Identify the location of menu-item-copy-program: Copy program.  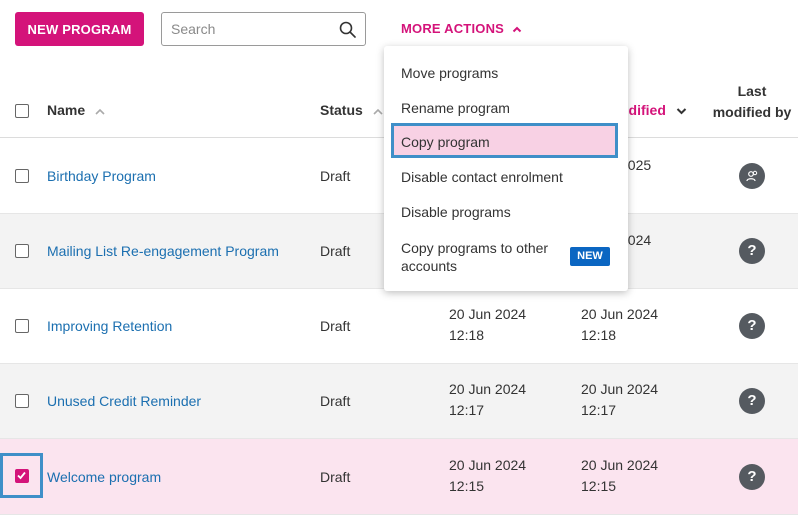
(506, 142).